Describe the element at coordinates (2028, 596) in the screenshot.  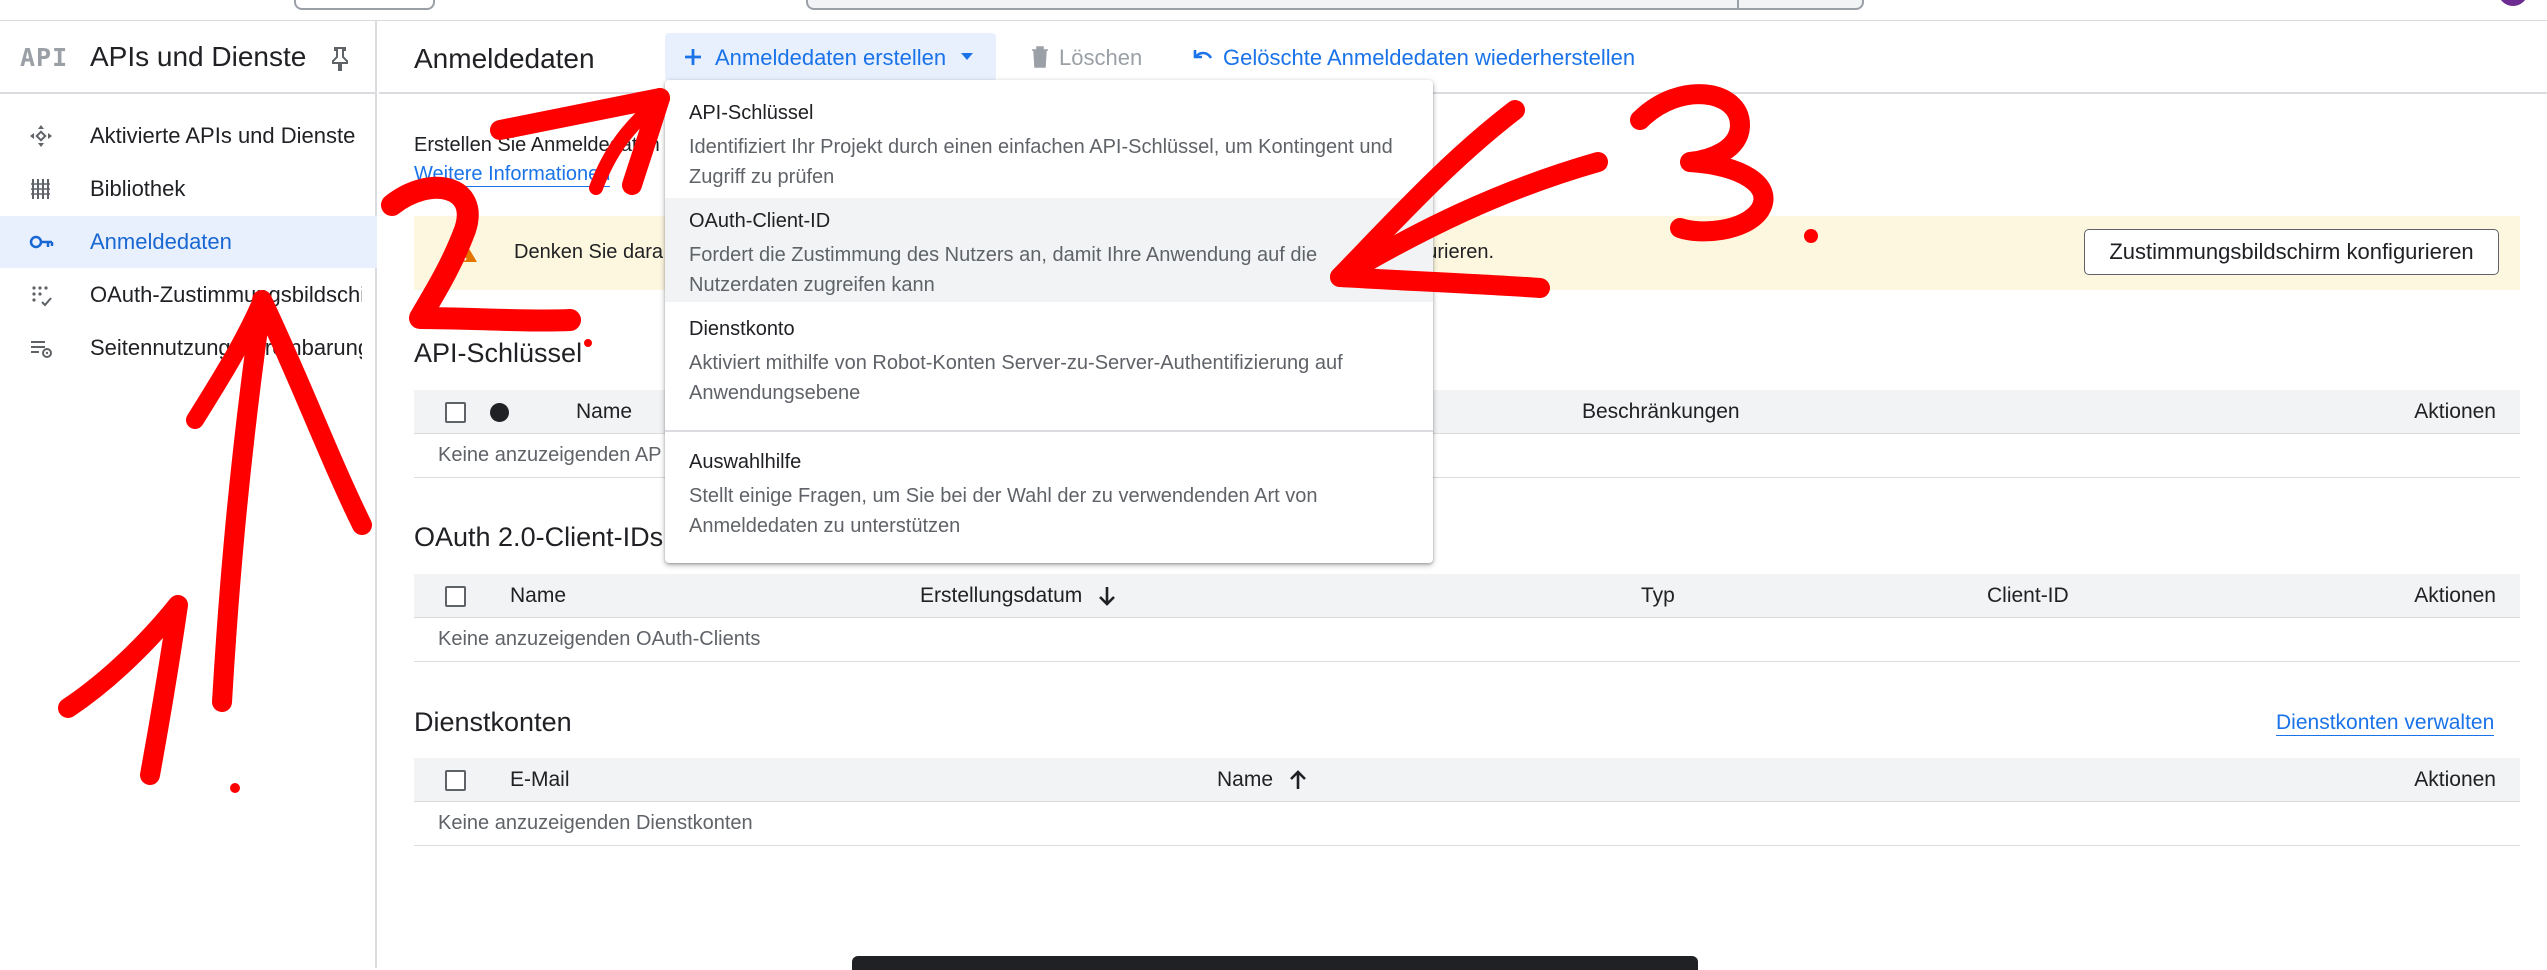
I see `column-header-client-id: Client-ID` at that location.